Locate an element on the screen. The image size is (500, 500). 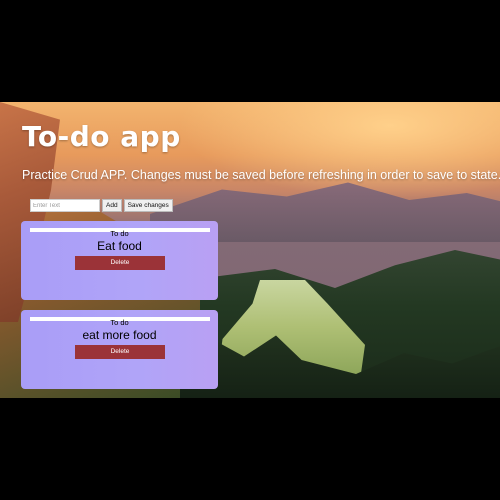
todo-text: Eat food is located at coordinates (119, 246).